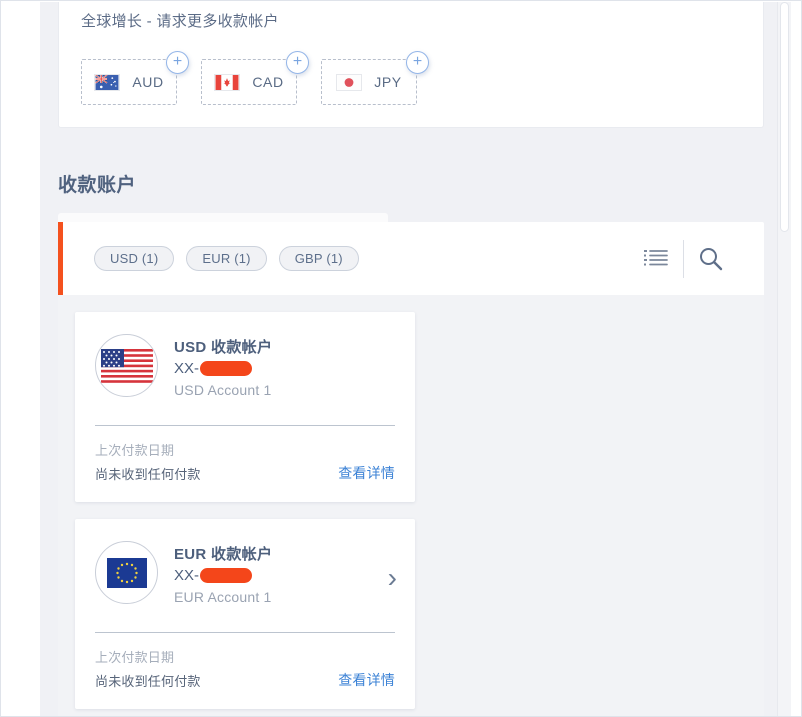  What do you see at coordinates (226, 258) in the screenshot?
I see `filter-chip-eur: EUR (1)` at bounding box center [226, 258].